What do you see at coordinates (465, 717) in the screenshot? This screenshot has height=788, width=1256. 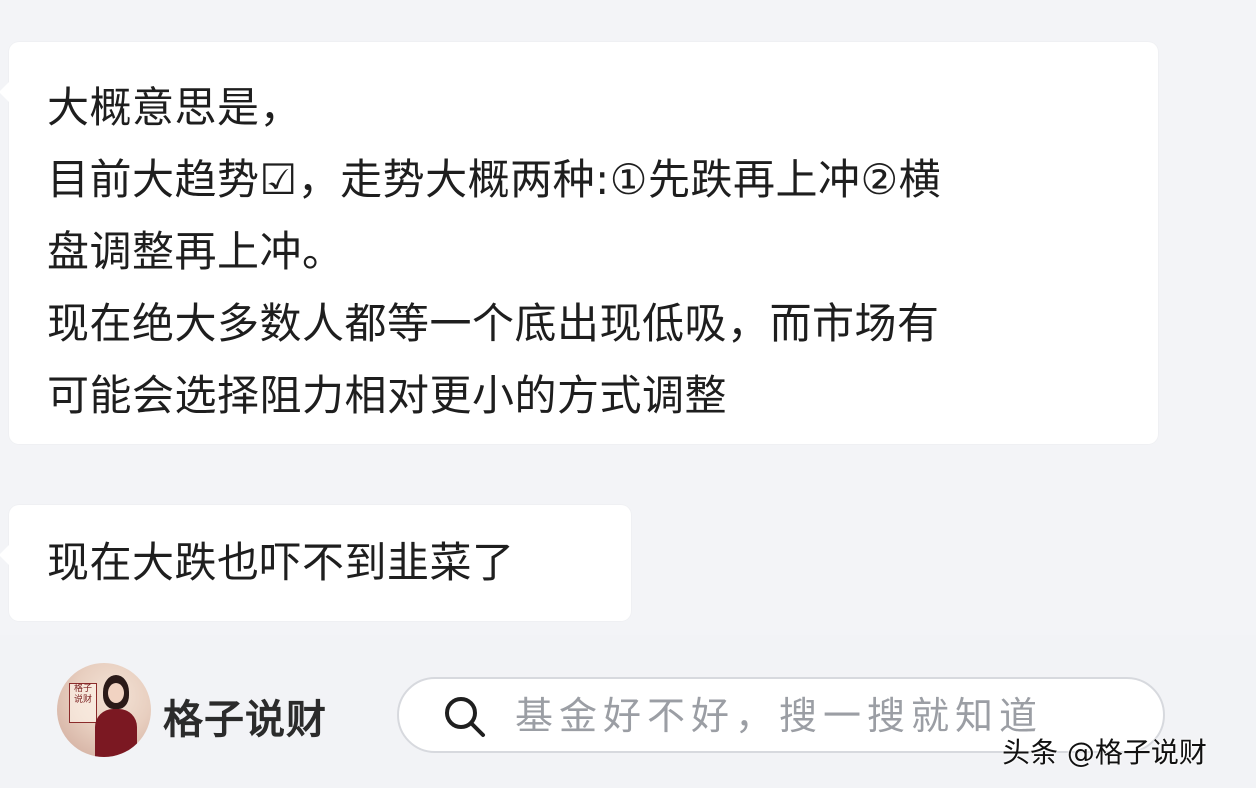 I see `search-icon` at bounding box center [465, 717].